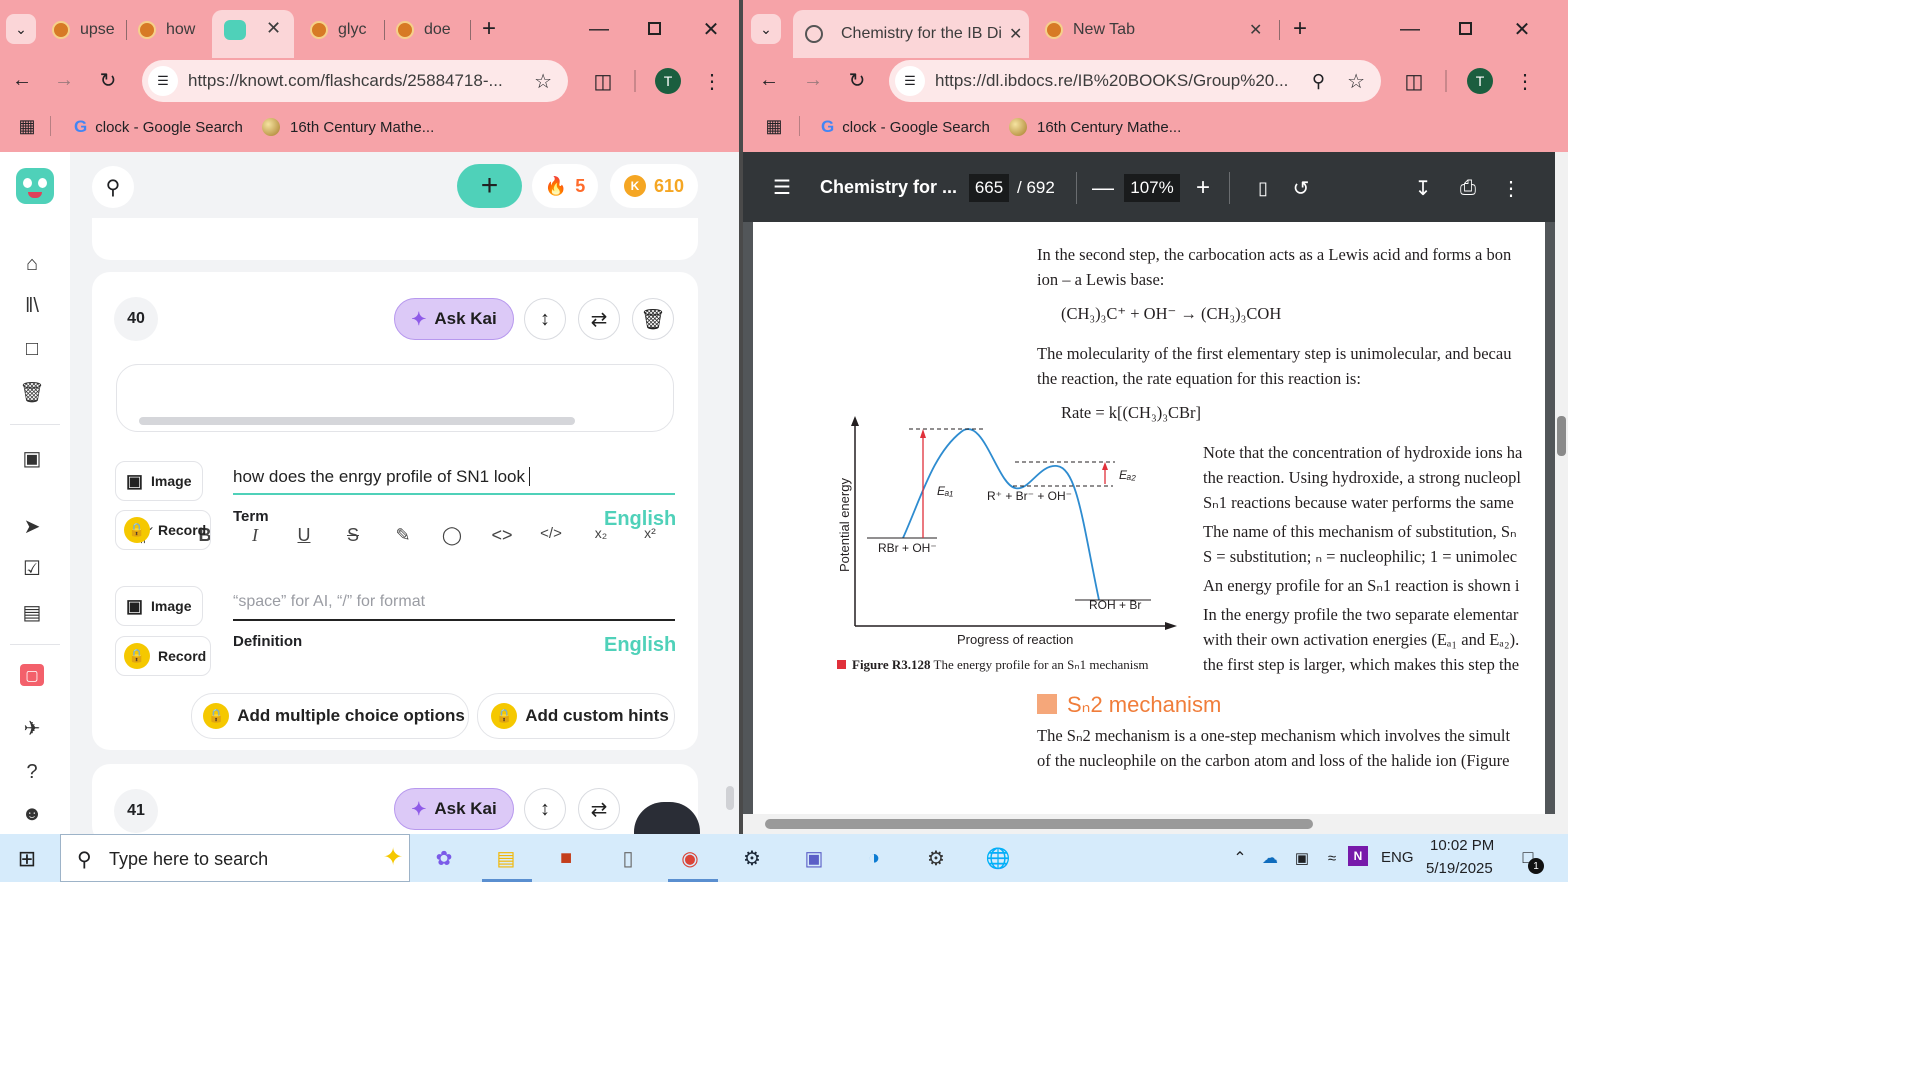 The height and width of the screenshot is (1080, 1920). What do you see at coordinates (1103, 188) in the screenshot?
I see `zoom-out-icon: —` at bounding box center [1103, 188].